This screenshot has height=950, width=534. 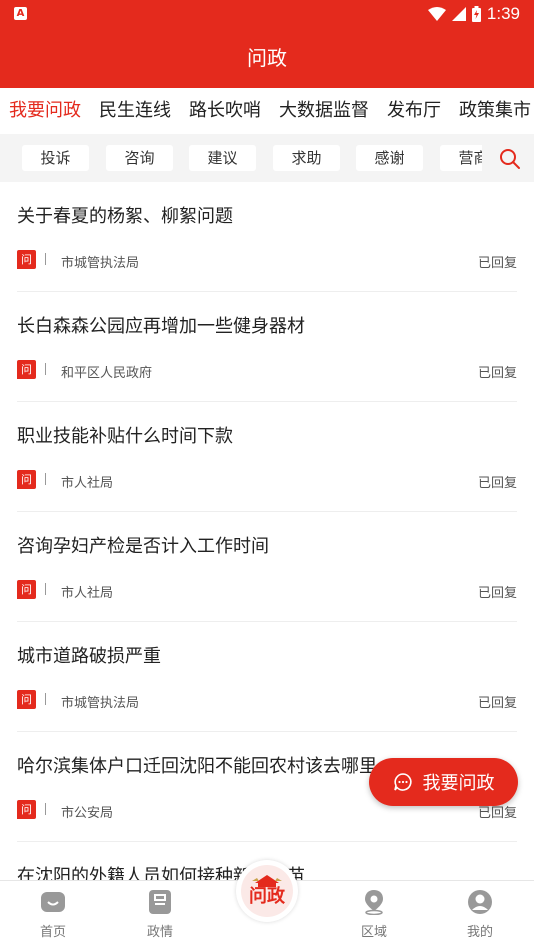 What do you see at coordinates (222, 158) in the screenshot?
I see `chip-suggestion: 建议` at bounding box center [222, 158].